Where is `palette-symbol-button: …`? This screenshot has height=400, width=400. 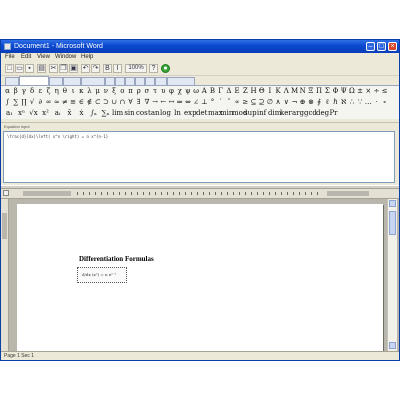
palette-symbol-button: … is located at coordinates (368, 102).